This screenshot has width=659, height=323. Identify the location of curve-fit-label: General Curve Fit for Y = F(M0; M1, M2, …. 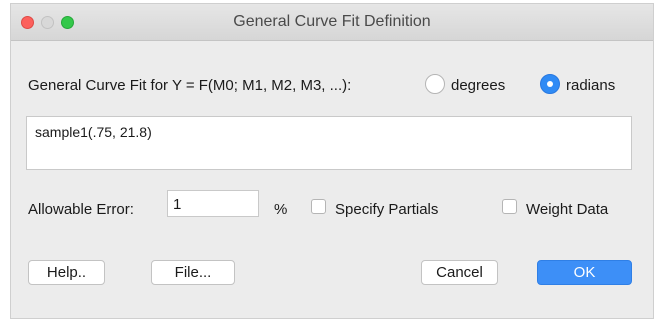
(190, 85).